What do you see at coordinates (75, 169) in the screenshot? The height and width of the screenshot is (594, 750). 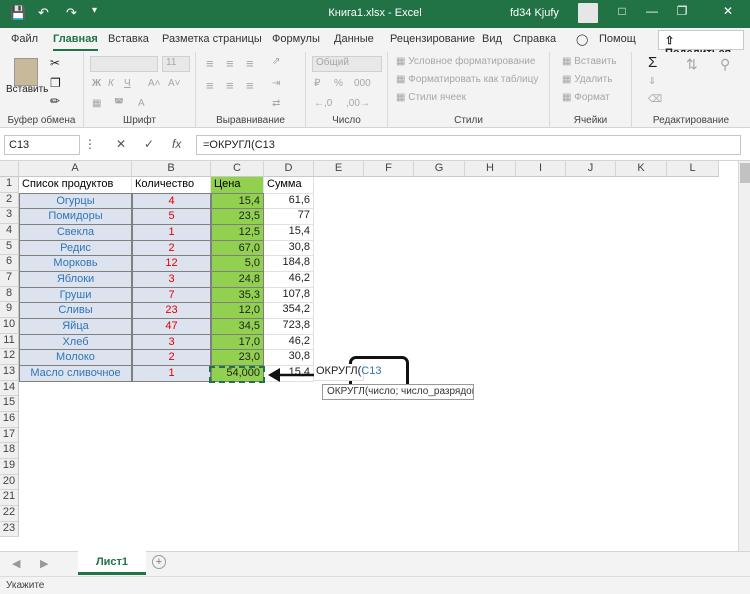 I see `col-header-a: A` at bounding box center [75, 169].